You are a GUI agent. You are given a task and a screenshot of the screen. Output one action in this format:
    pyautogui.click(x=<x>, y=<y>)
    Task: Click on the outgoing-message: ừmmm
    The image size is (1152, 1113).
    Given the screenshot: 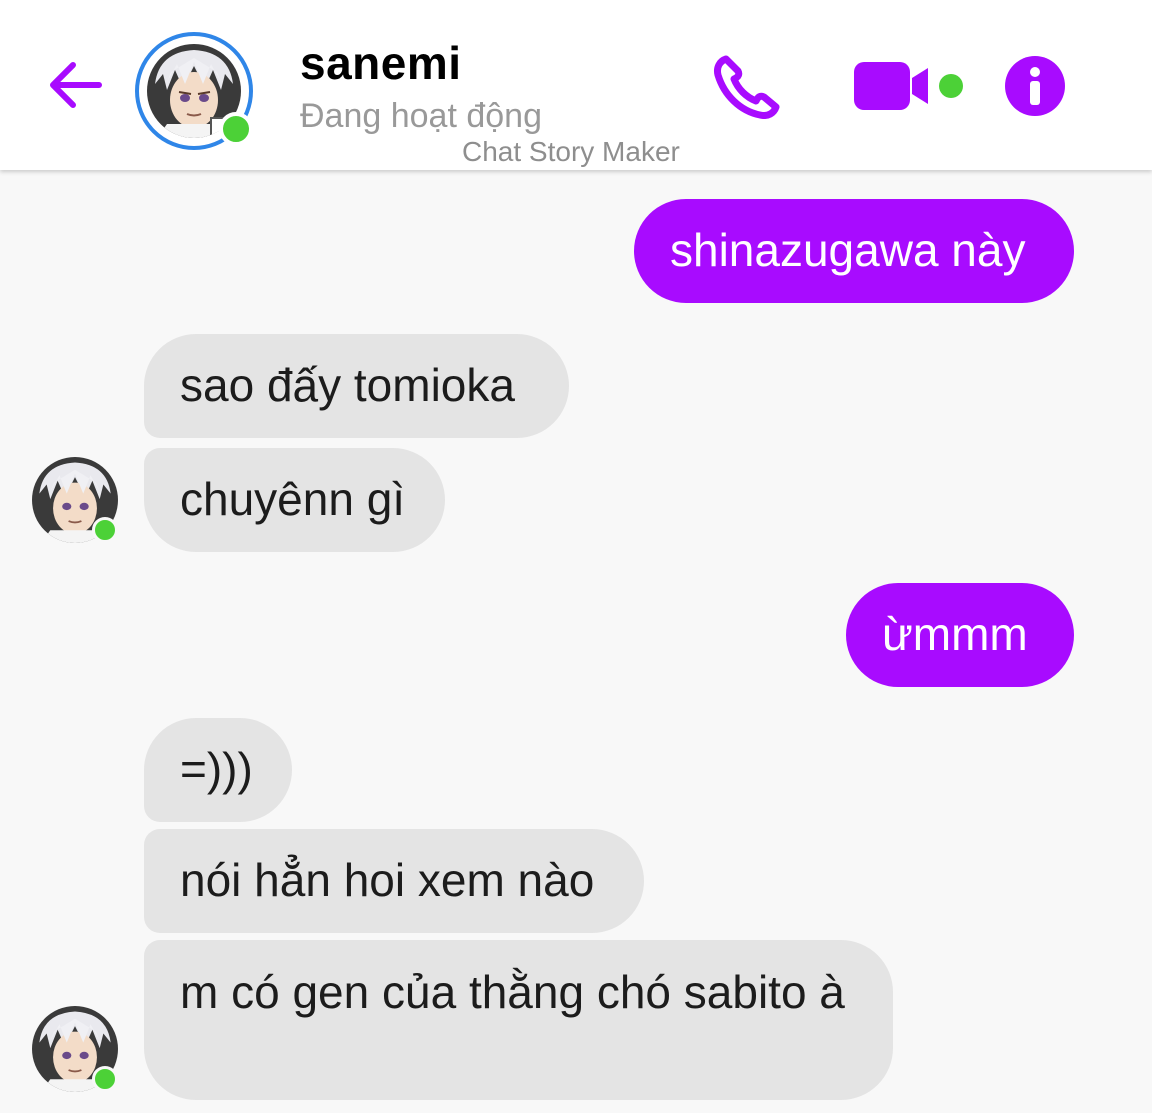 What is the action you would take?
    pyautogui.click(x=960, y=635)
    